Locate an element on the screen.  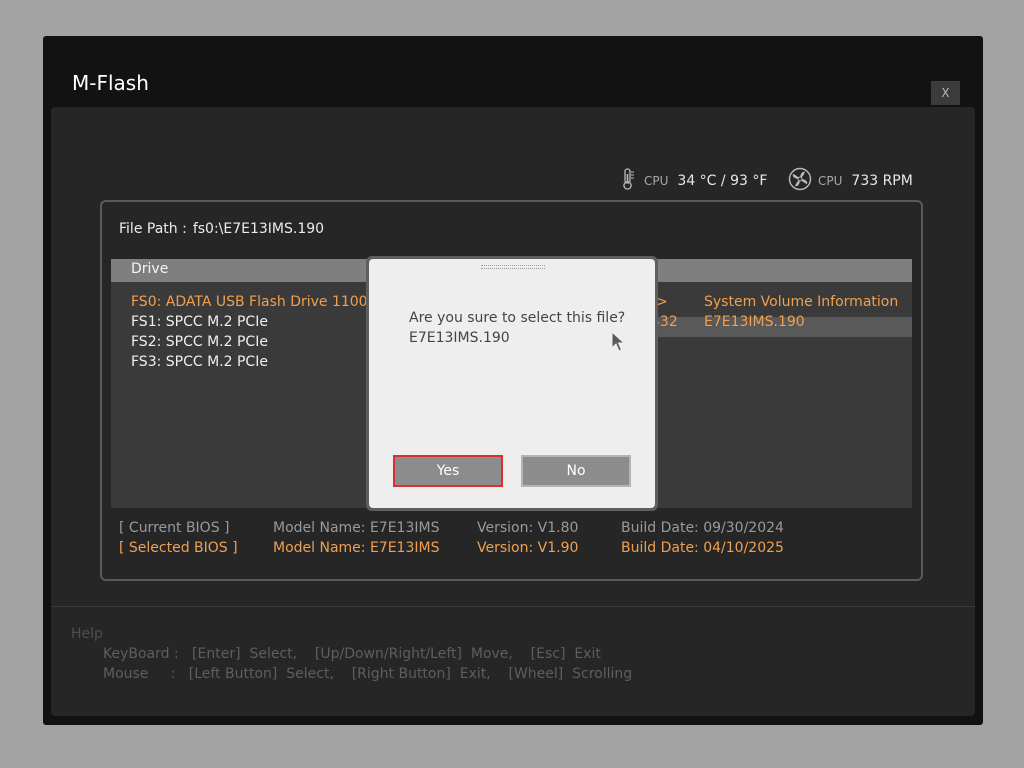
drag-handle is located at coordinates (513, 267).